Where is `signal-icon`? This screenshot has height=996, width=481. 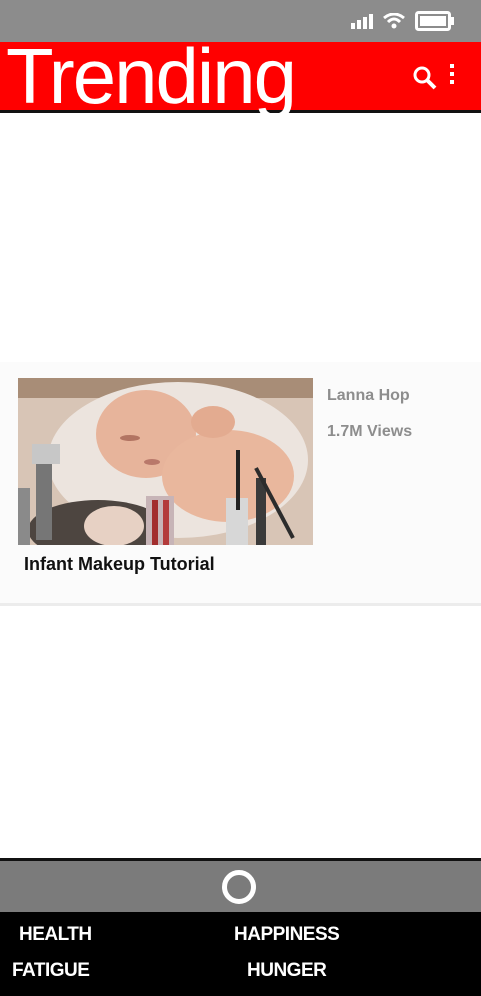 signal-icon is located at coordinates (362, 21).